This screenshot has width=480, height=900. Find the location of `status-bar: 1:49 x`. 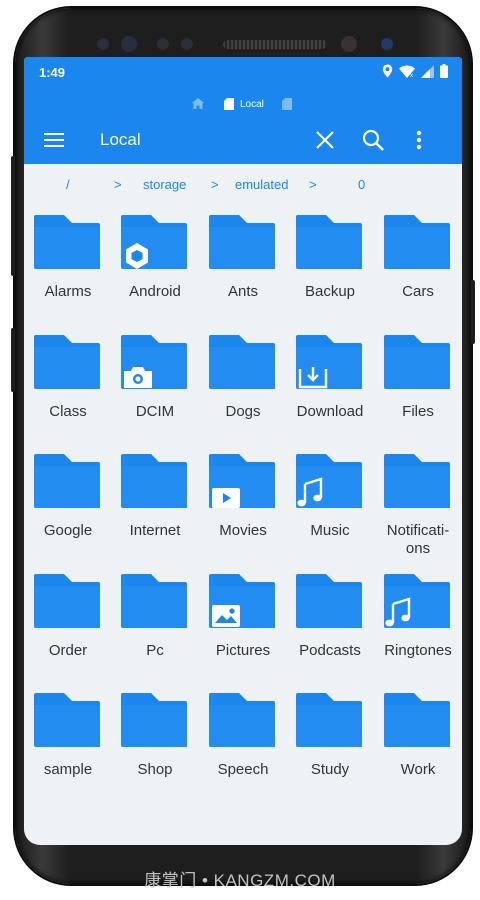

status-bar: 1:49 x is located at coordinates (243, 72).